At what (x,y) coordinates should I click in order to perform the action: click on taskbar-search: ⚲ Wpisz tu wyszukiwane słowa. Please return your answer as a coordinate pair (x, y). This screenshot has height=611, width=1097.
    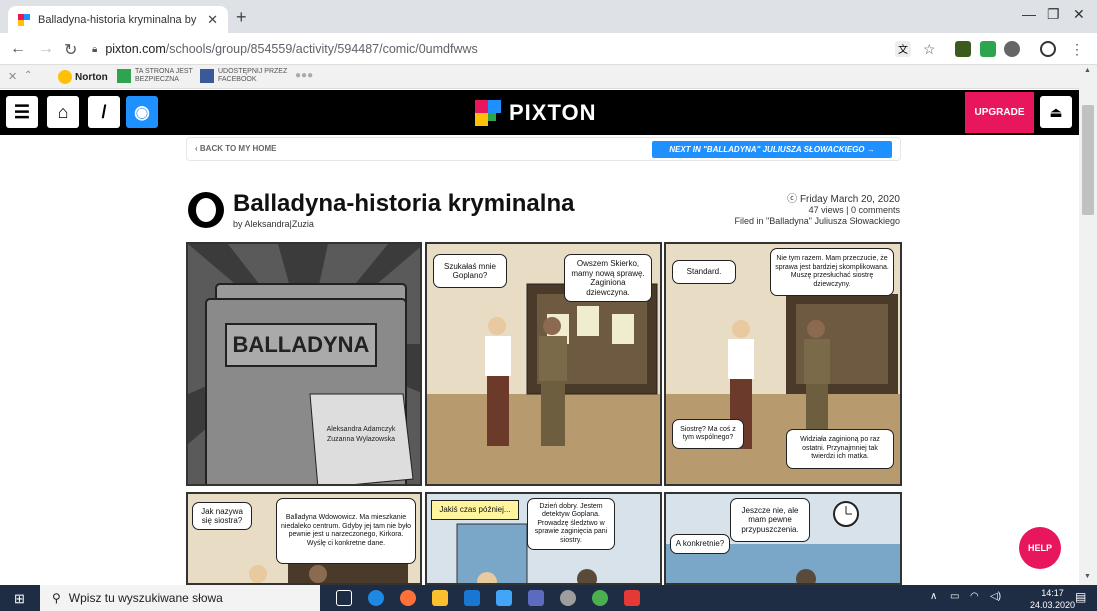
    Looking at the image, I should click on (180, 598).